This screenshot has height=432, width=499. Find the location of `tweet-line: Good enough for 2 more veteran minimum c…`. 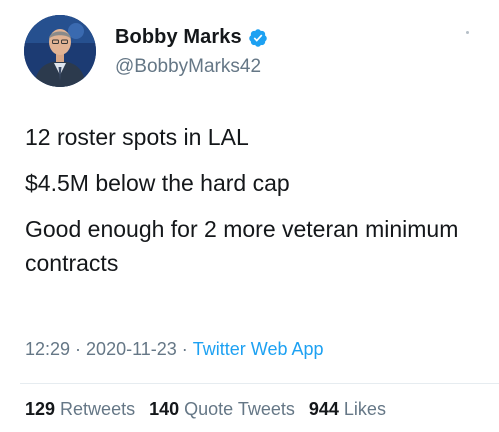

tweet-line: Good enough for 2 more veteran minimum c… is located at coordinates (242, 246).